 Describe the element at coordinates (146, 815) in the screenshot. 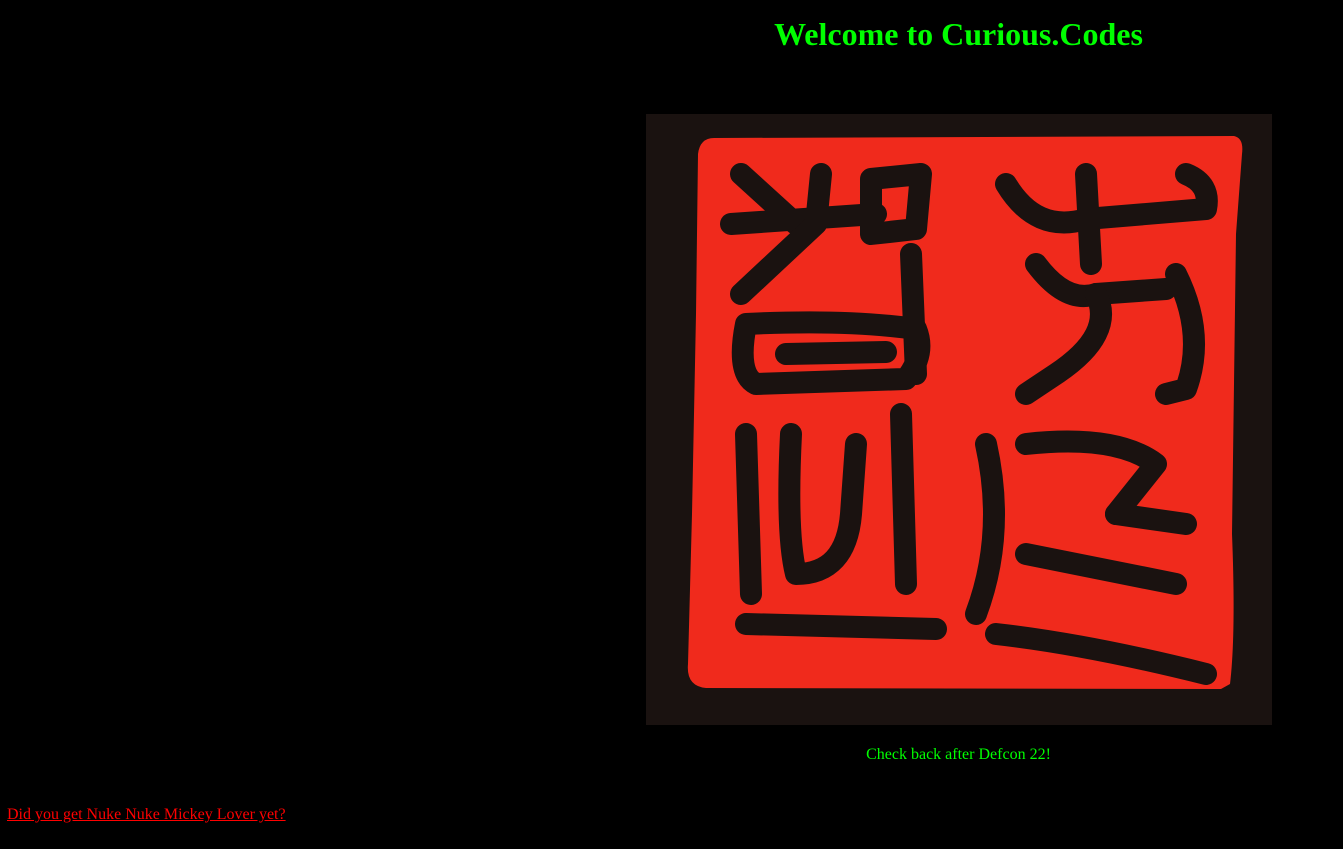

I see `nuke-mickey-link: Did you get Nuke Nuke Mickey Lover yet?` at that location.